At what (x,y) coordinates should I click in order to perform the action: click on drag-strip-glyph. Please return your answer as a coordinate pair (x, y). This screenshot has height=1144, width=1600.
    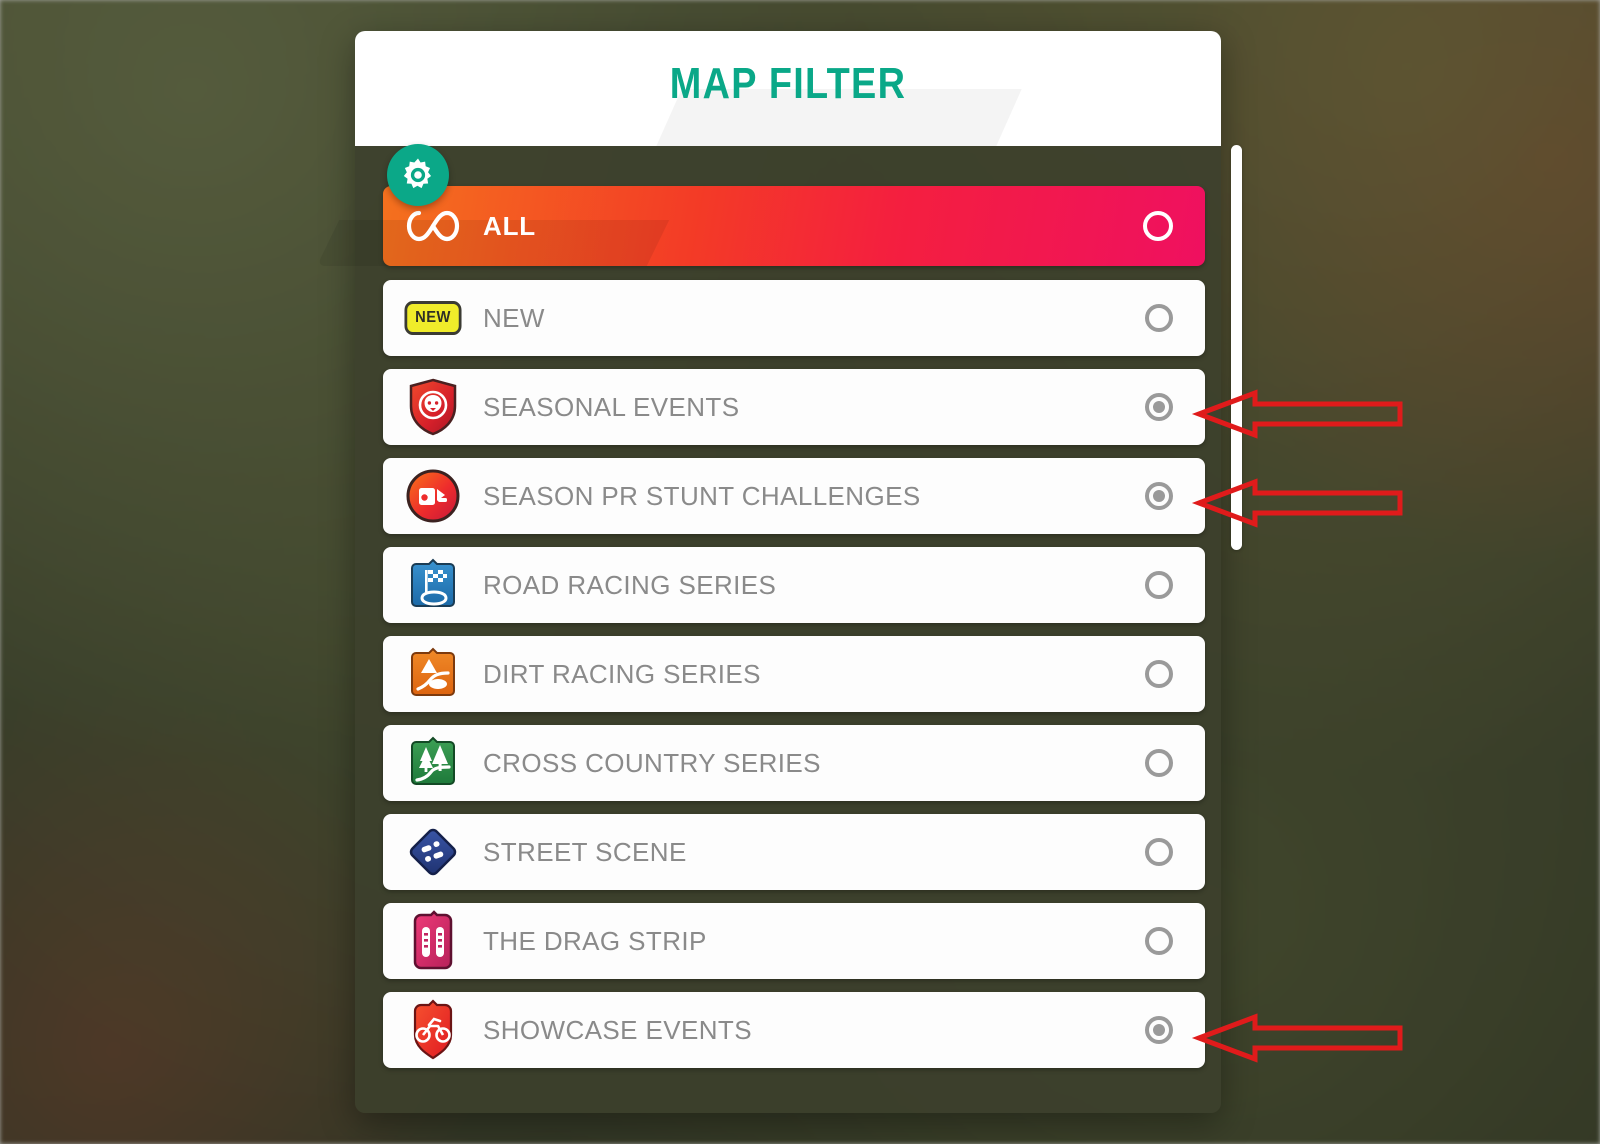
    Looking at the image, I should click on (433, 940).